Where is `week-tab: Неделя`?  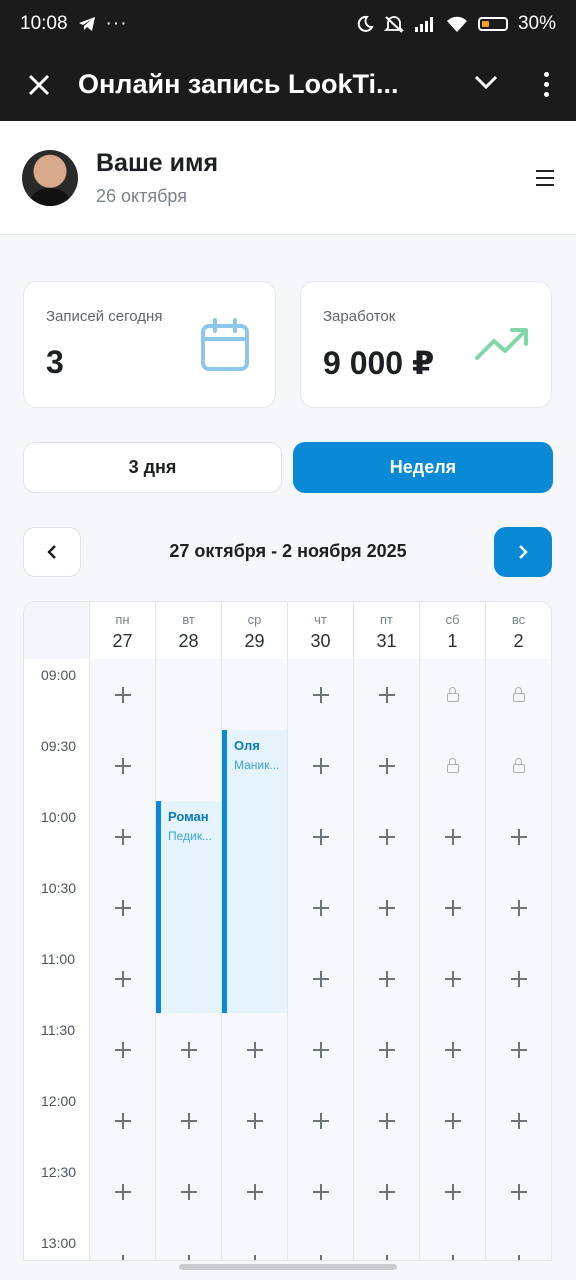 week-tab: Неделя is located at coordinates (423, 467).